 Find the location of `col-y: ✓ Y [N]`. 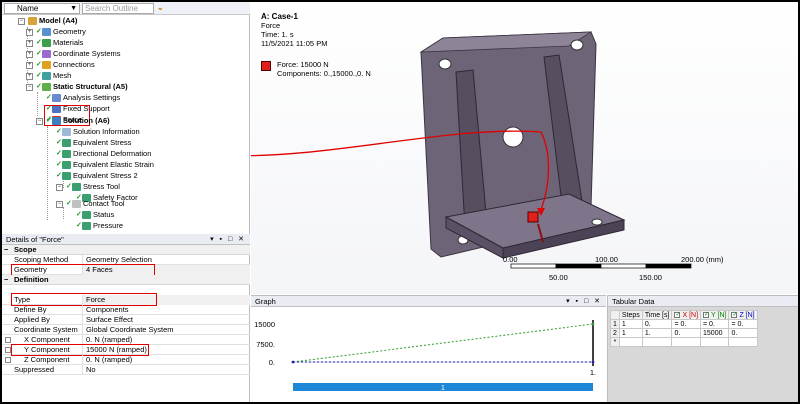

col-y: ✓ Y [N] is located at coordinates (715, 315).